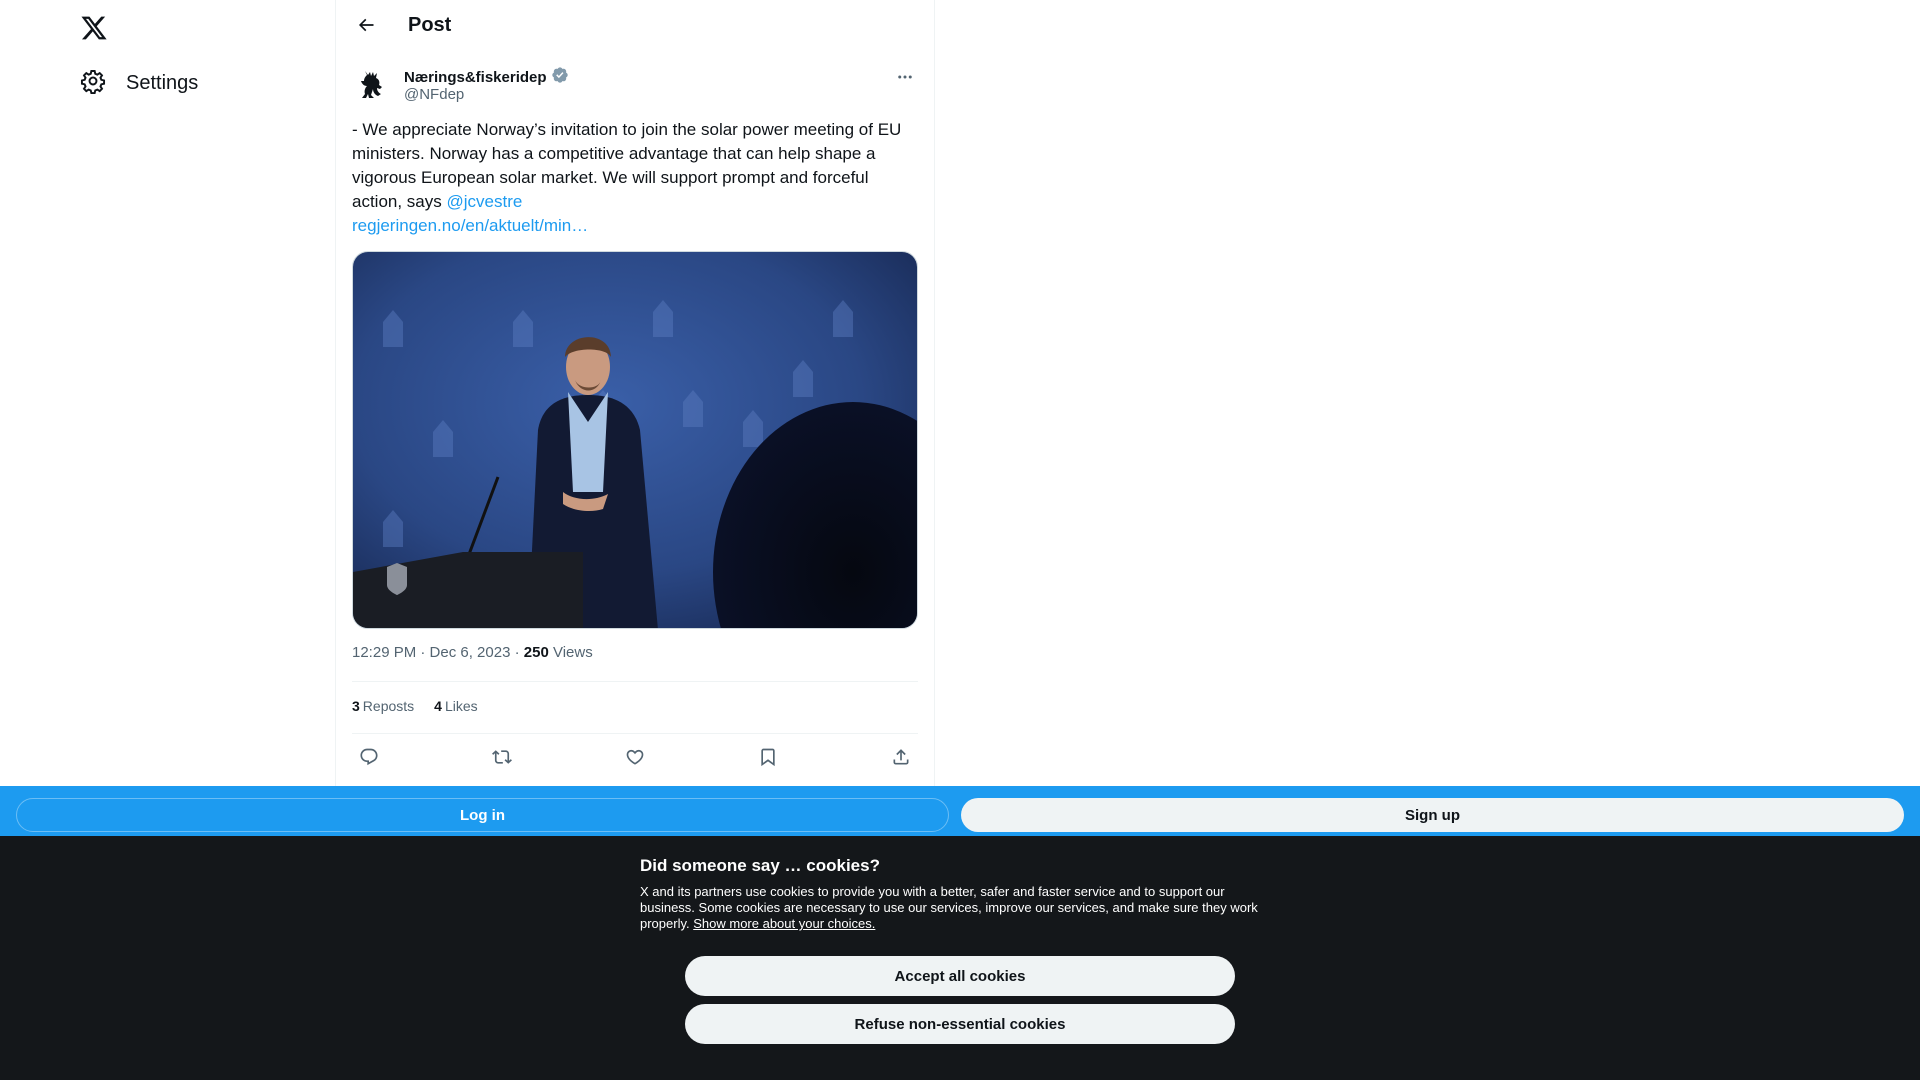 This screenshot has width=1920, height=1080. I want to click on bookmark-button, so click(768, 759).